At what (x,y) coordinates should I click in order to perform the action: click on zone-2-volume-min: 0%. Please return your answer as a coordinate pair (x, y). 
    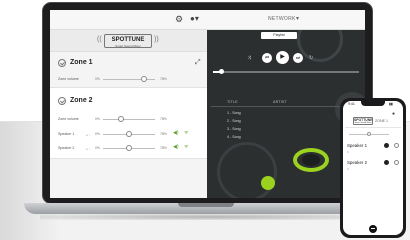
    Looking at the image, I should click on (97, 119).